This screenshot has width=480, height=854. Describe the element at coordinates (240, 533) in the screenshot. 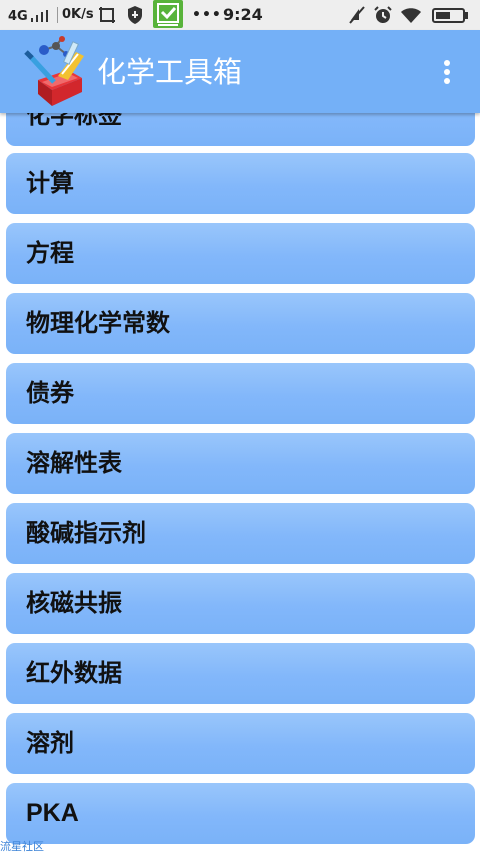

I see `list-item-acid-base-indicators: 酸碱指示剂` at that location.